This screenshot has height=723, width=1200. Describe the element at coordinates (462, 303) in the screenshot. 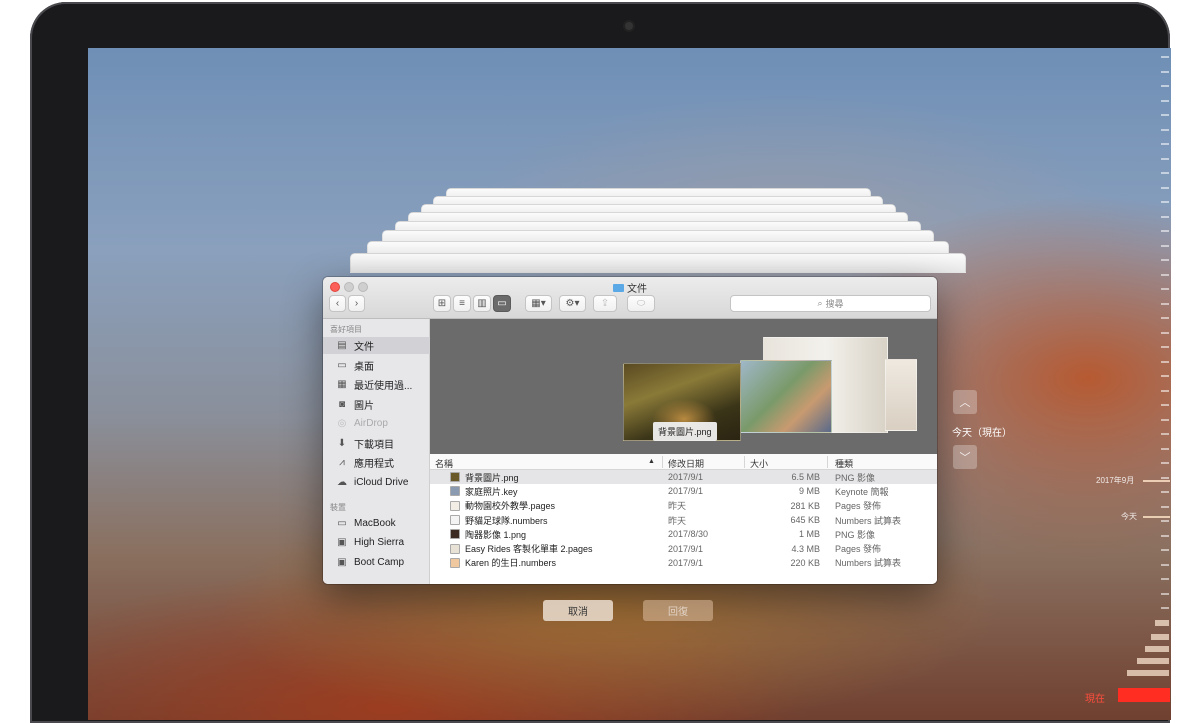

I see `view-list-button: ≡` at that location.